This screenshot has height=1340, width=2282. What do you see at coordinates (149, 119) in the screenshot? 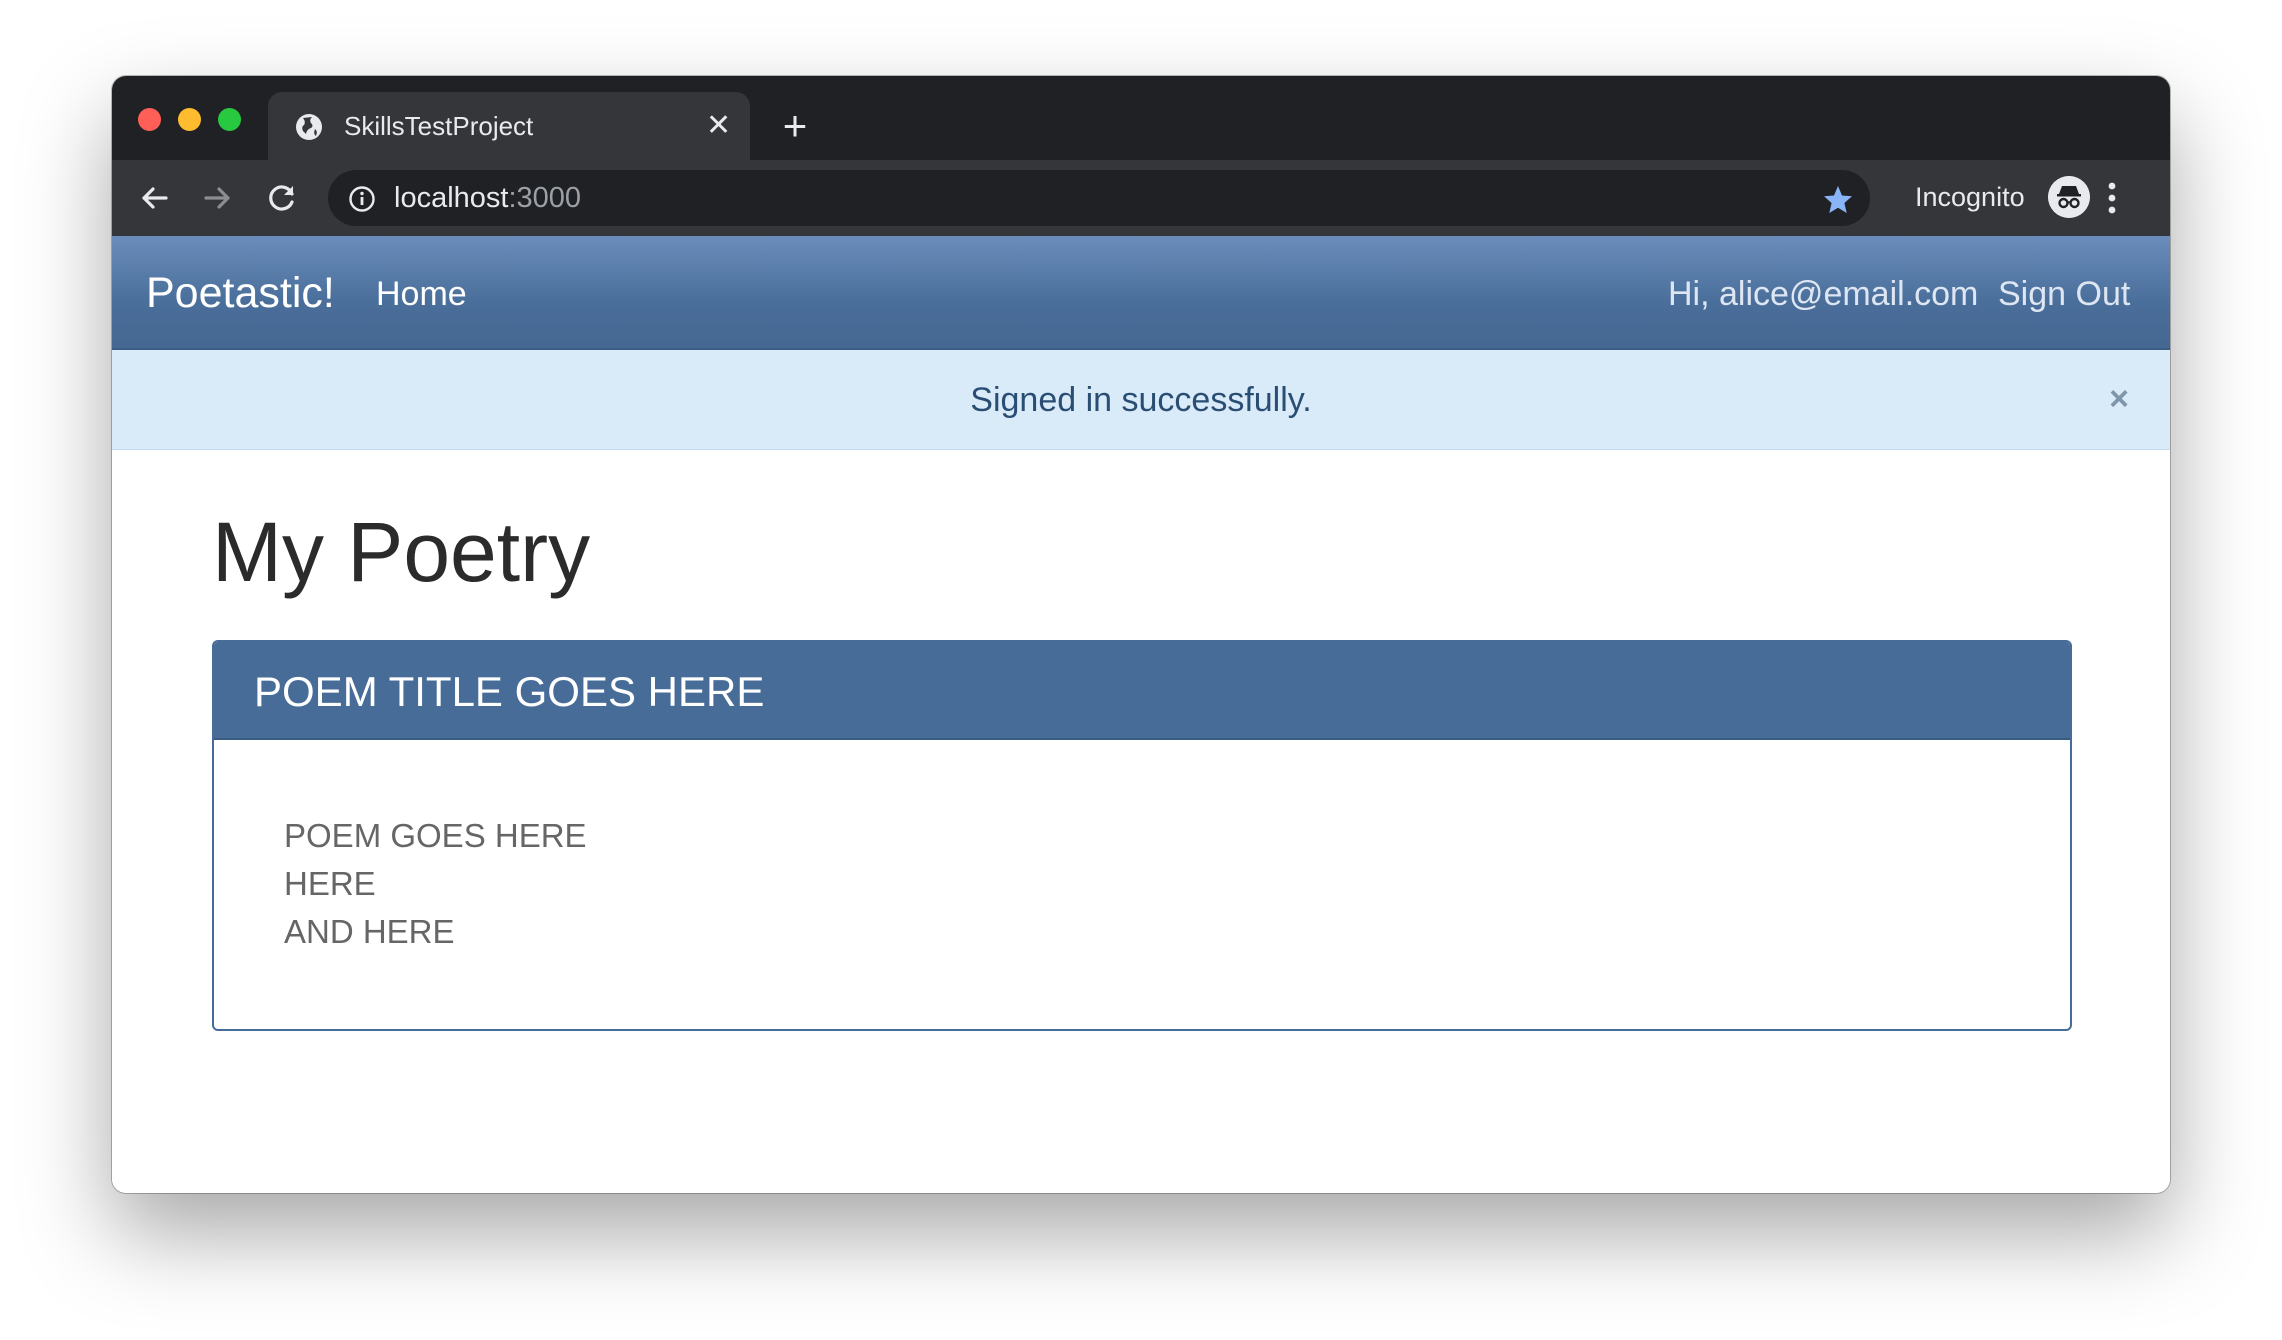
I see `close-window-button` at bounding box center [149, 119].